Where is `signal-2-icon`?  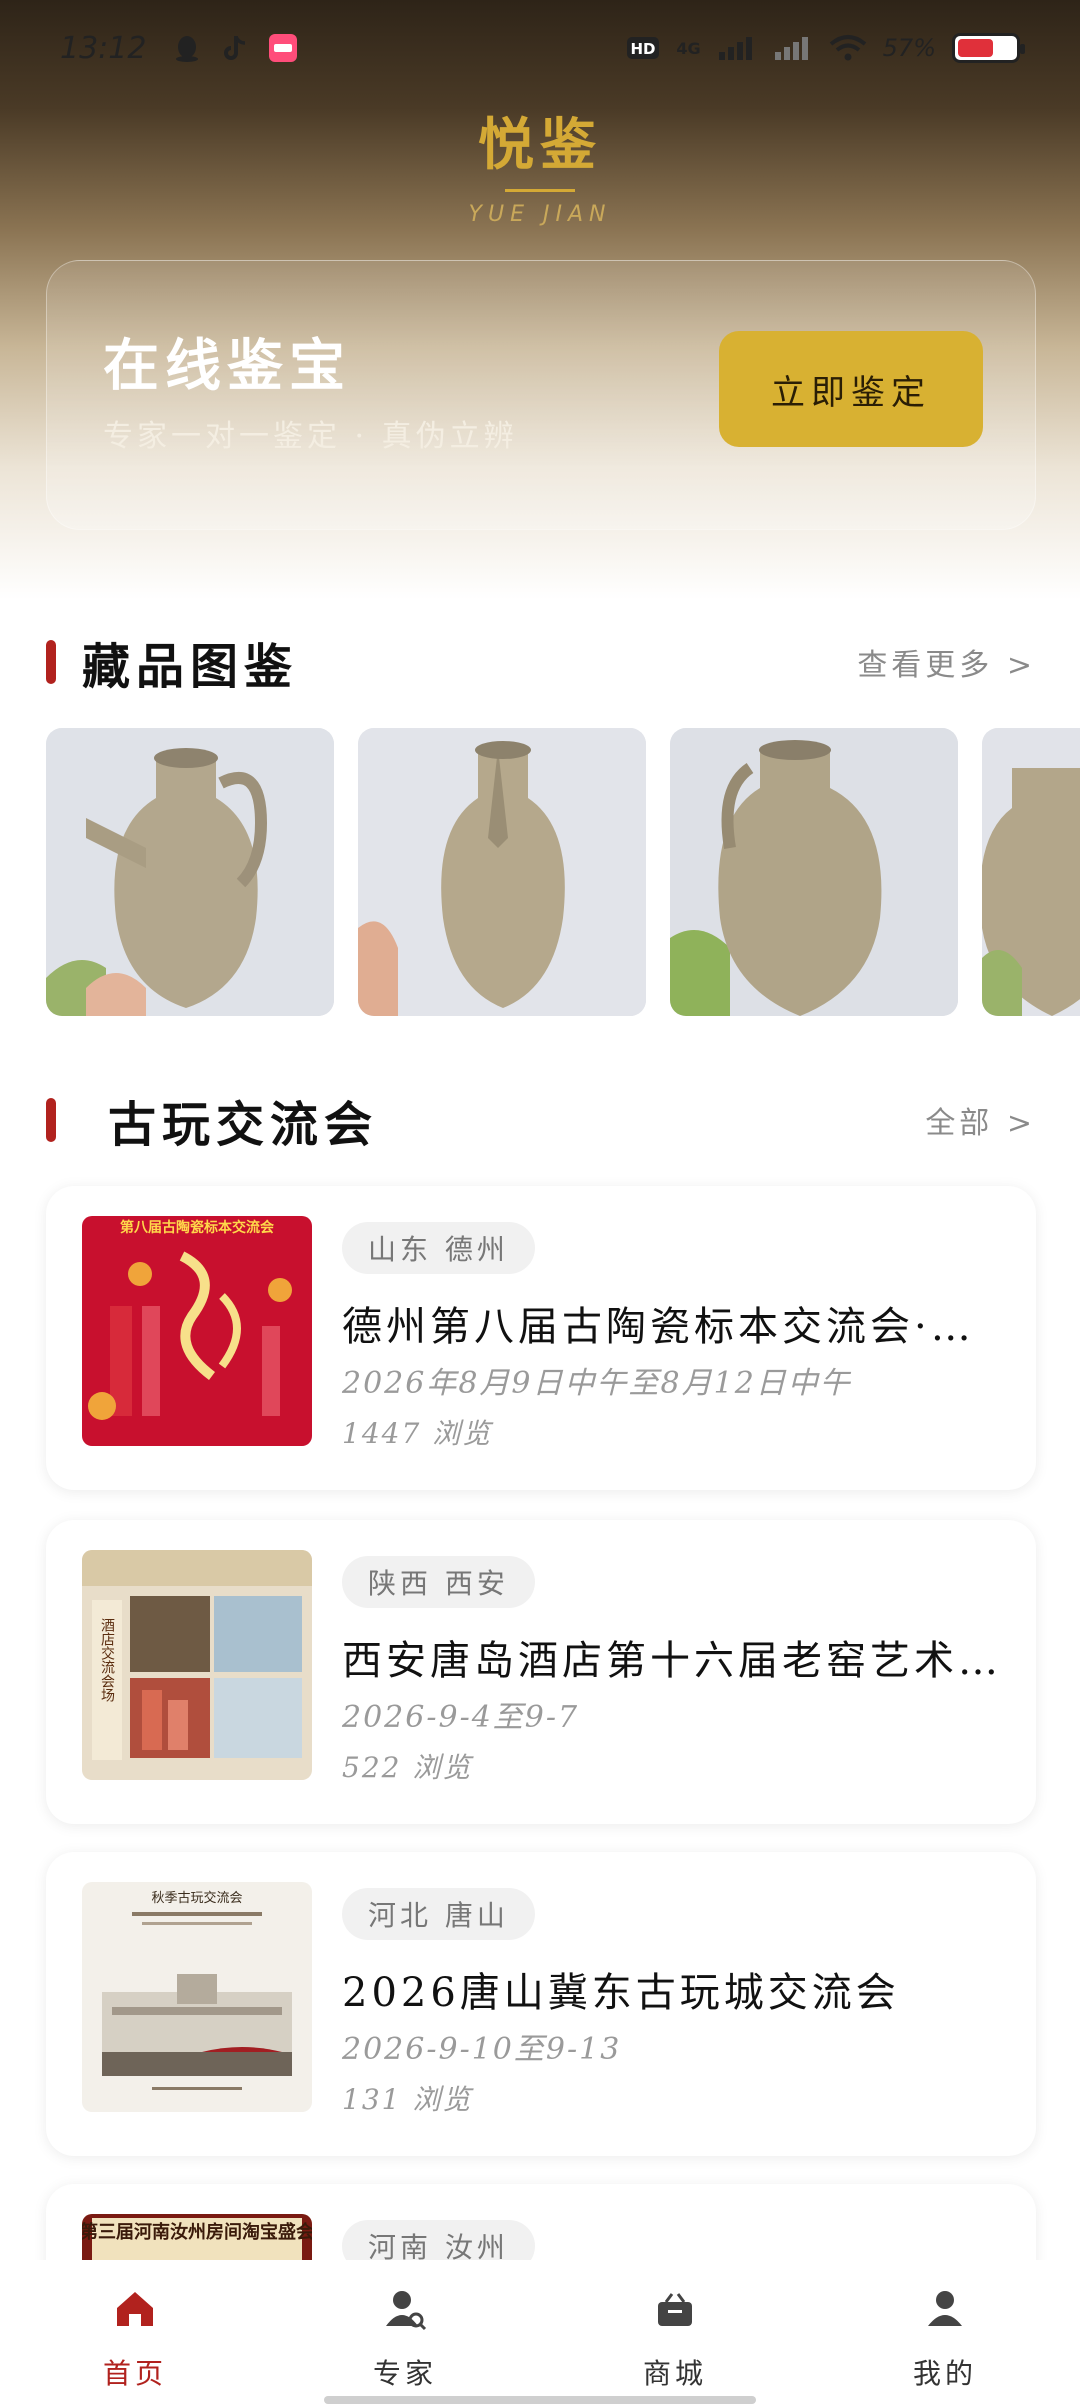
signal-2-icon is located at coordinates (791, 48).